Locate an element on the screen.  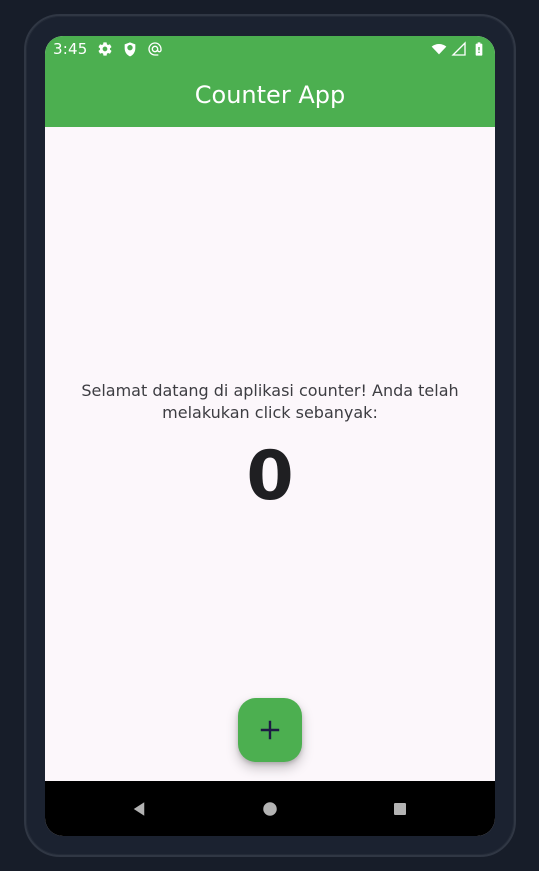
status-time: 3:45 is located at coordinates (70, 49).